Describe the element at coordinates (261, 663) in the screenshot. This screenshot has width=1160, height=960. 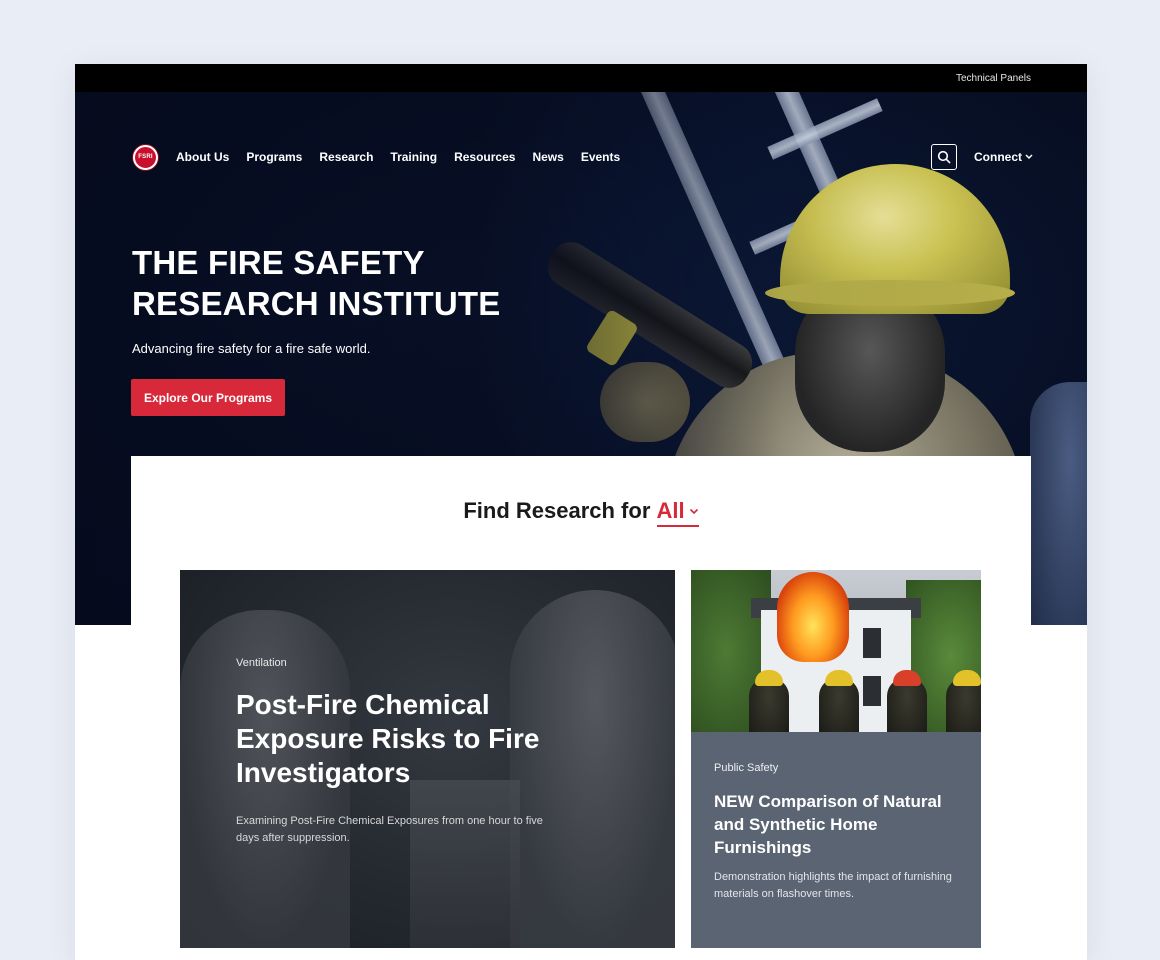
I see `card-category: Ventilation` at that location.